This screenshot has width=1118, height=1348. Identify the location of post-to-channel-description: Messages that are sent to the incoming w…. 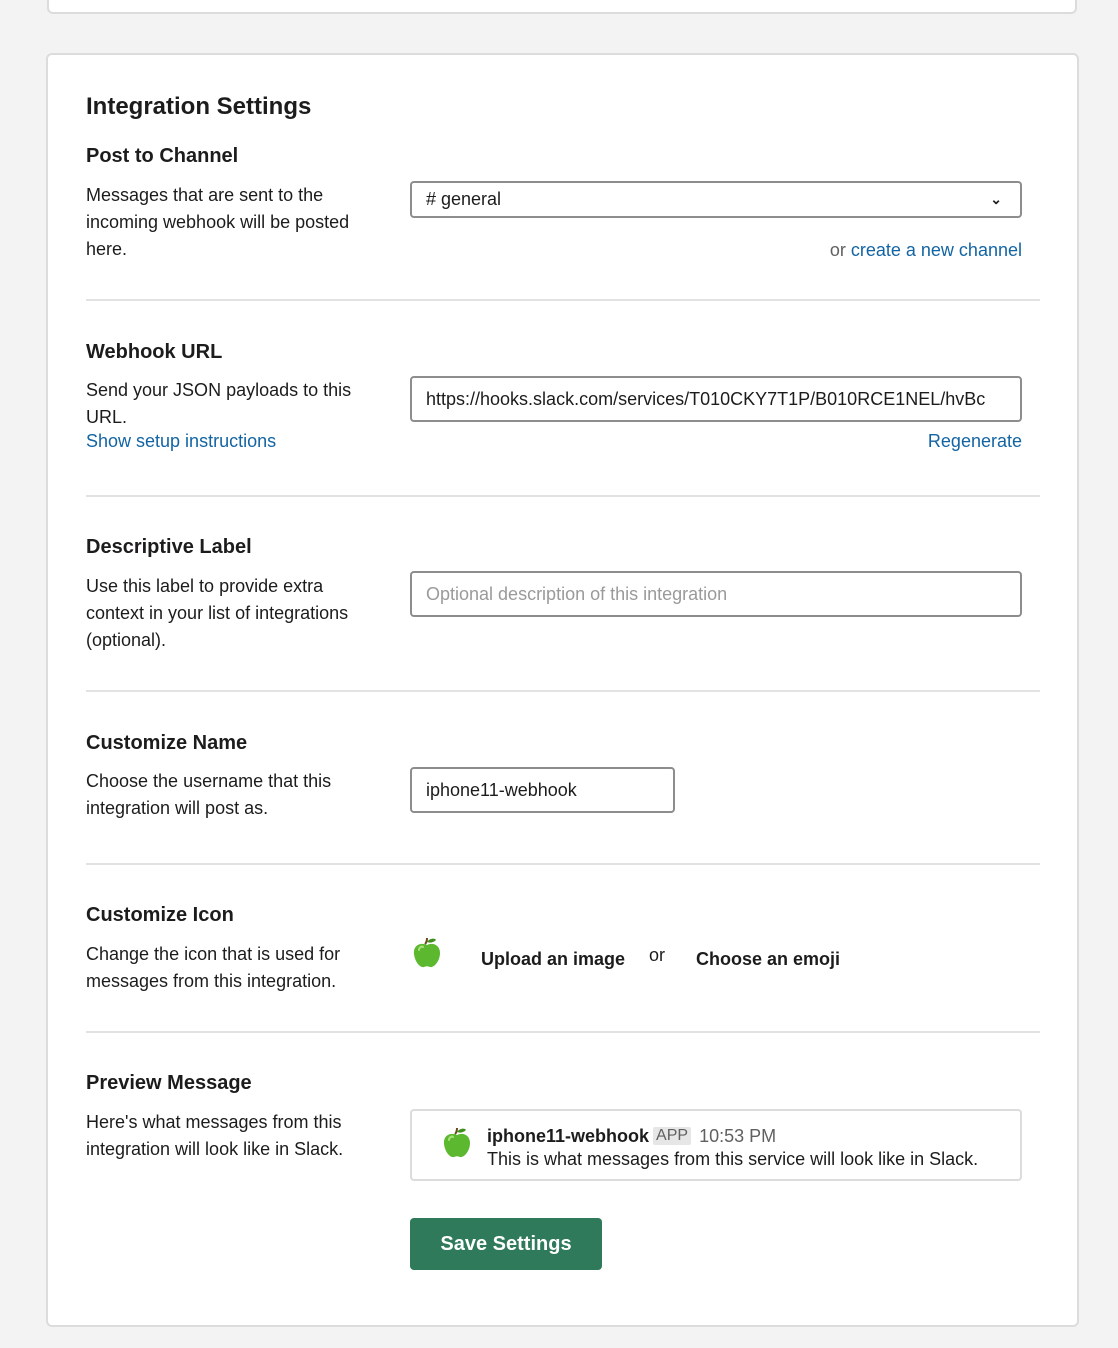
(218, 222).